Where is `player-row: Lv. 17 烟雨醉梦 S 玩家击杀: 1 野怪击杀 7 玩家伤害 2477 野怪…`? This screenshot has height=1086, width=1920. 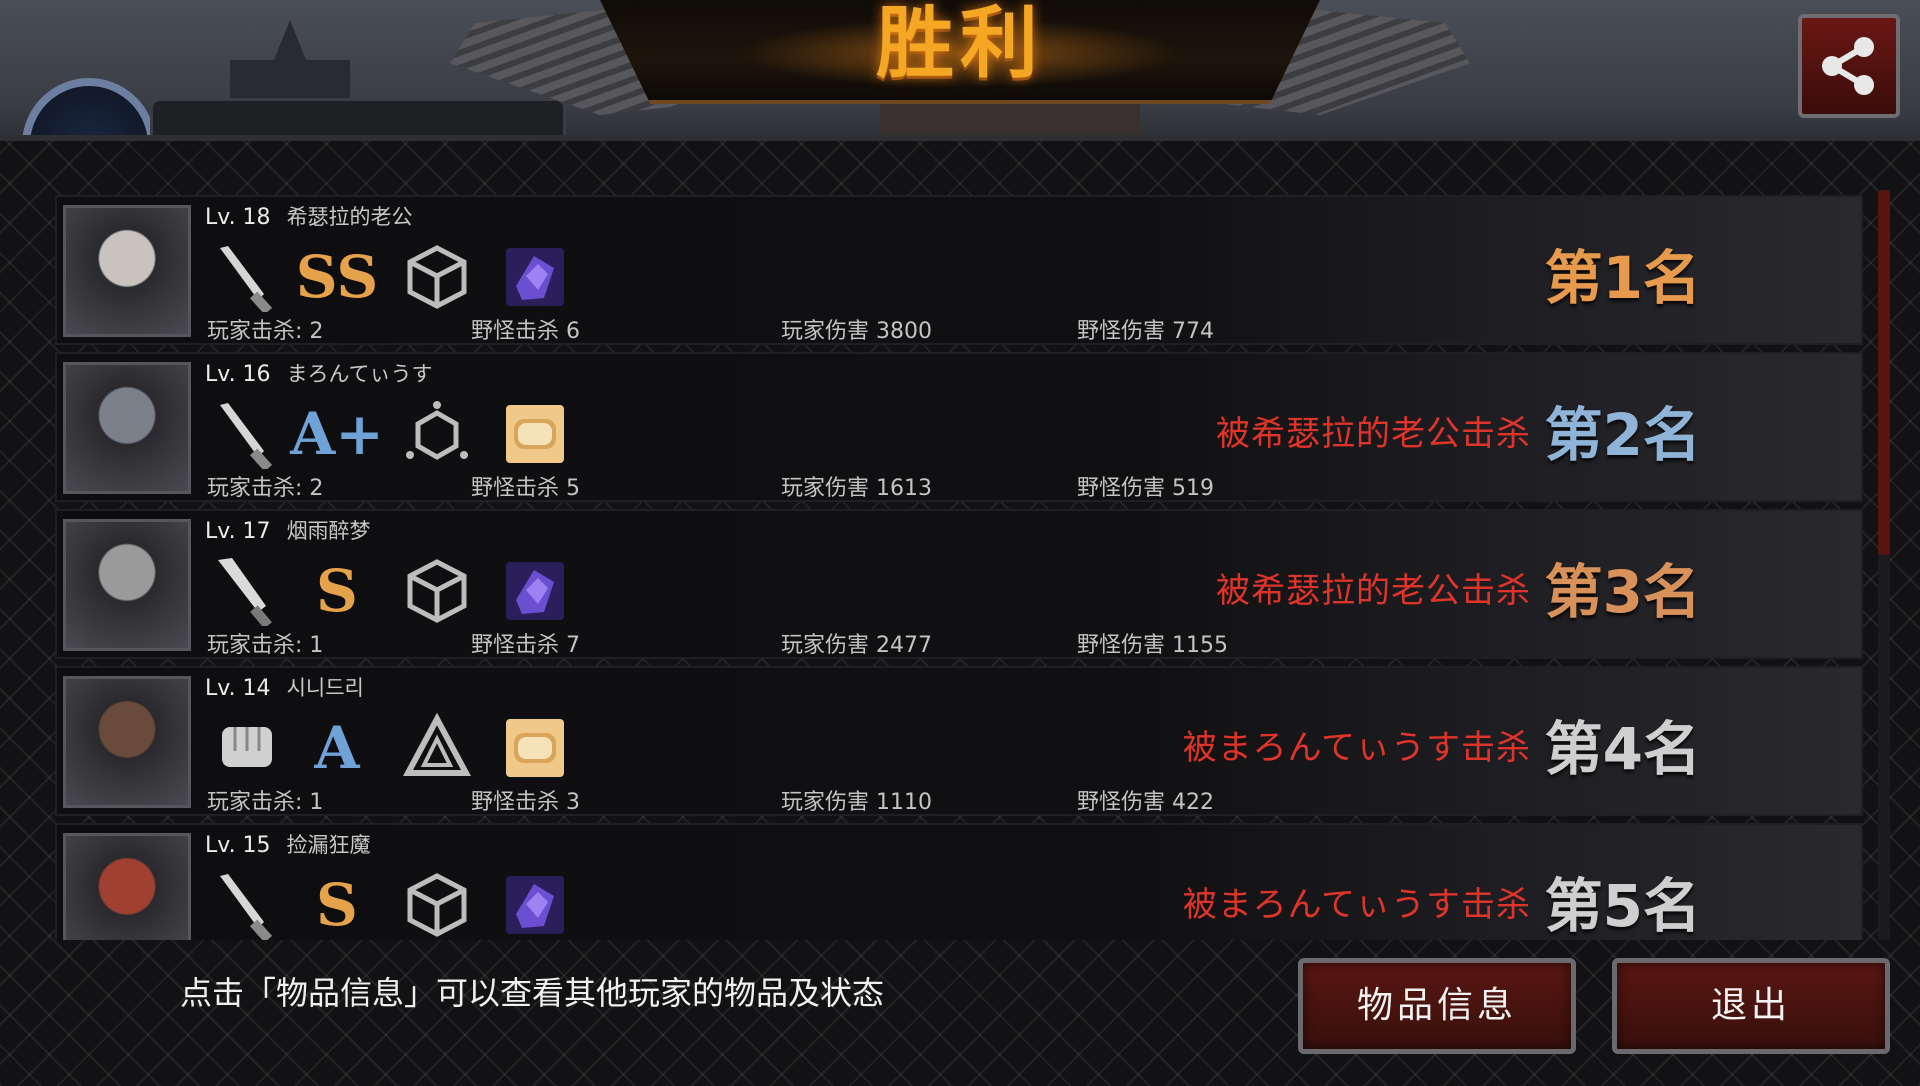 player-row: Lv. 17 烟雨醉梦 S 玩家击杀: 1 野怪击杀 7 玩家伤害 2477 野怪… is located at coordinates (959, 584).